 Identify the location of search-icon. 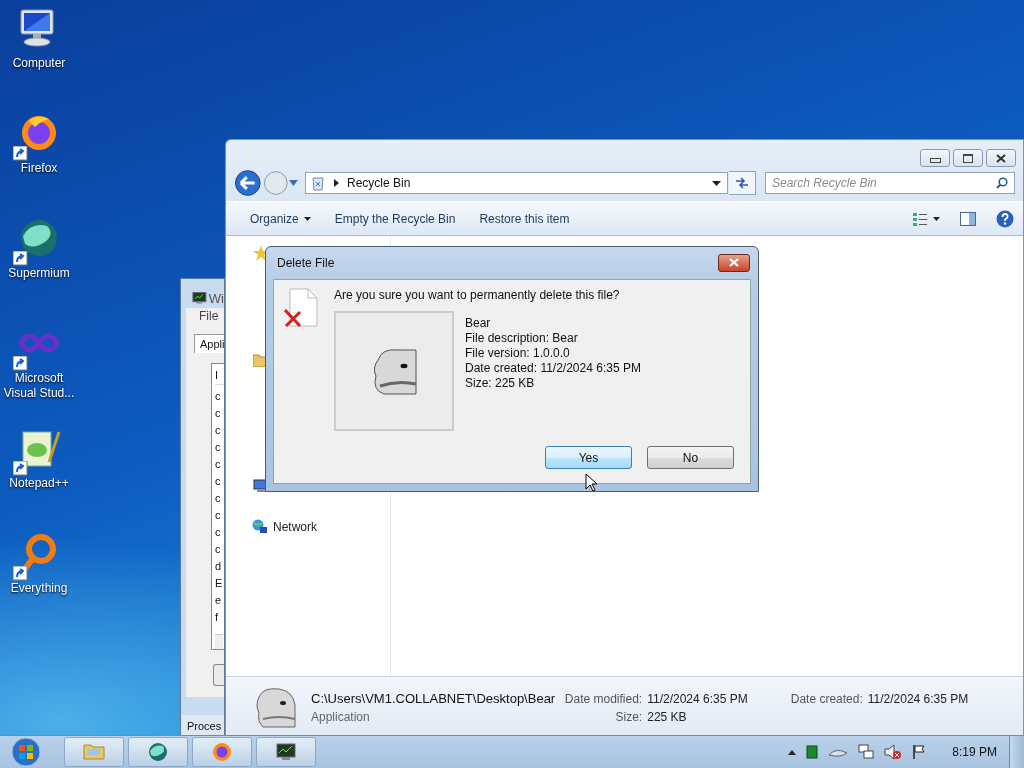
(1002, 183).